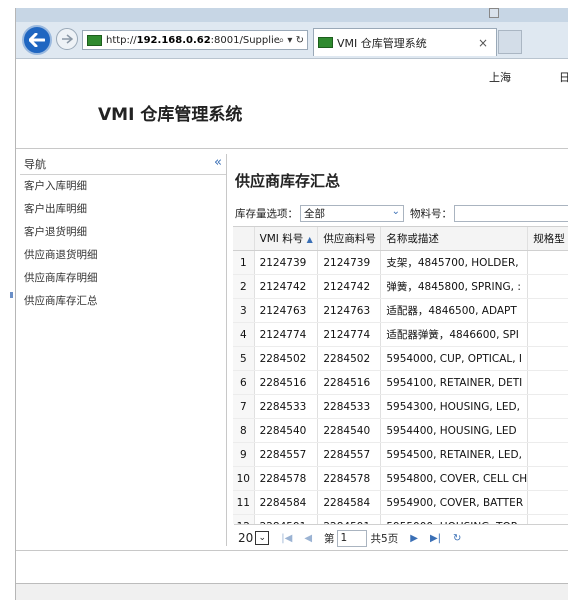  I want to click on supplier-part-cell: 2284584, so click(349, 502).